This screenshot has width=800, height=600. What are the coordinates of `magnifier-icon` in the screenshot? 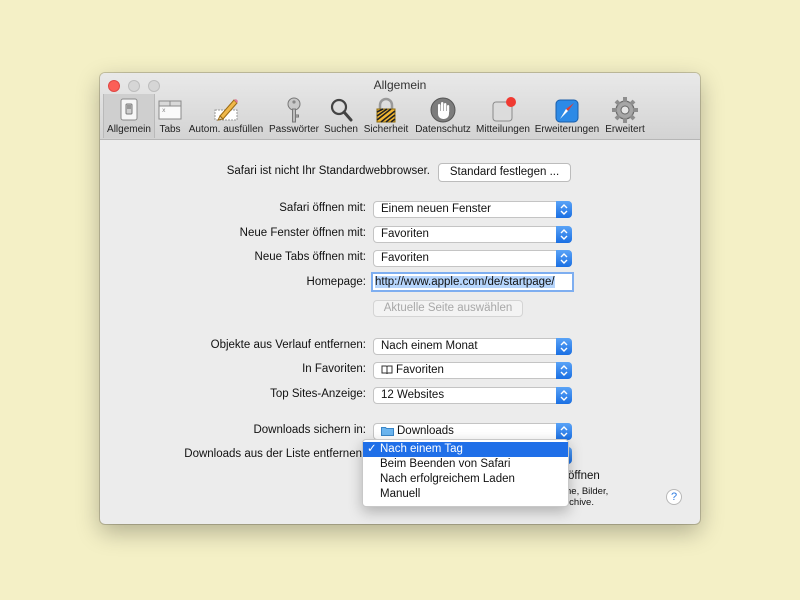 It's located at (341, 110).